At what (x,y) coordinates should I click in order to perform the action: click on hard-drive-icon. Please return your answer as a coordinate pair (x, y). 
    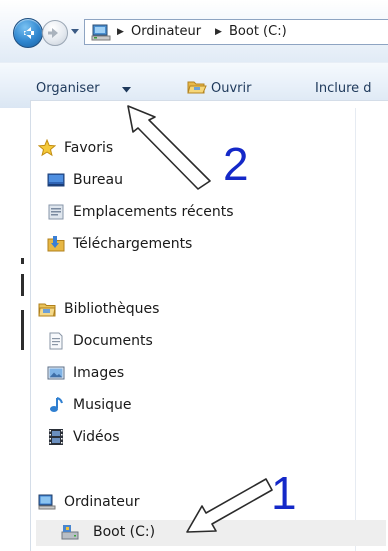
    Looking at the image, I should click on (70, 532).